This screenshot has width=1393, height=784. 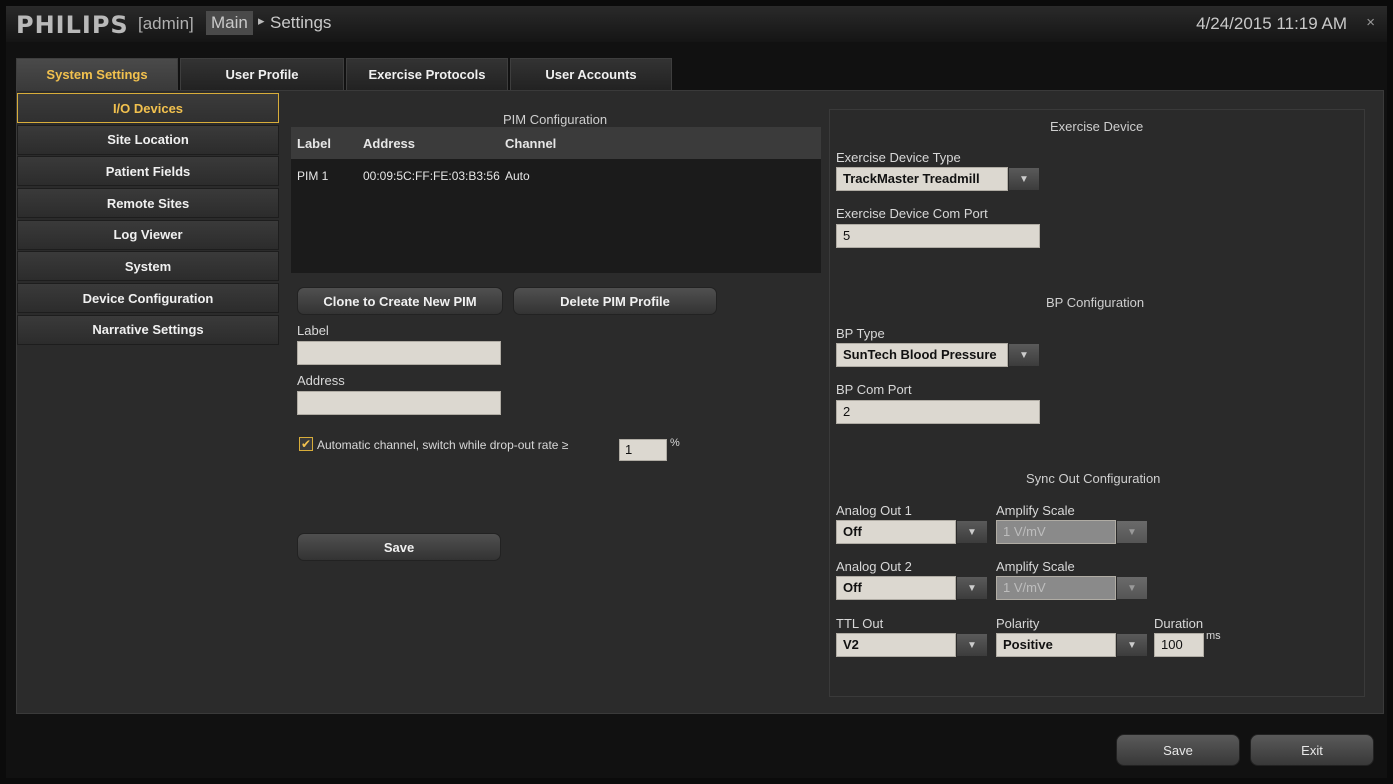 I want to click on dropout-rate-input: 1, so click(x=643, y=450).